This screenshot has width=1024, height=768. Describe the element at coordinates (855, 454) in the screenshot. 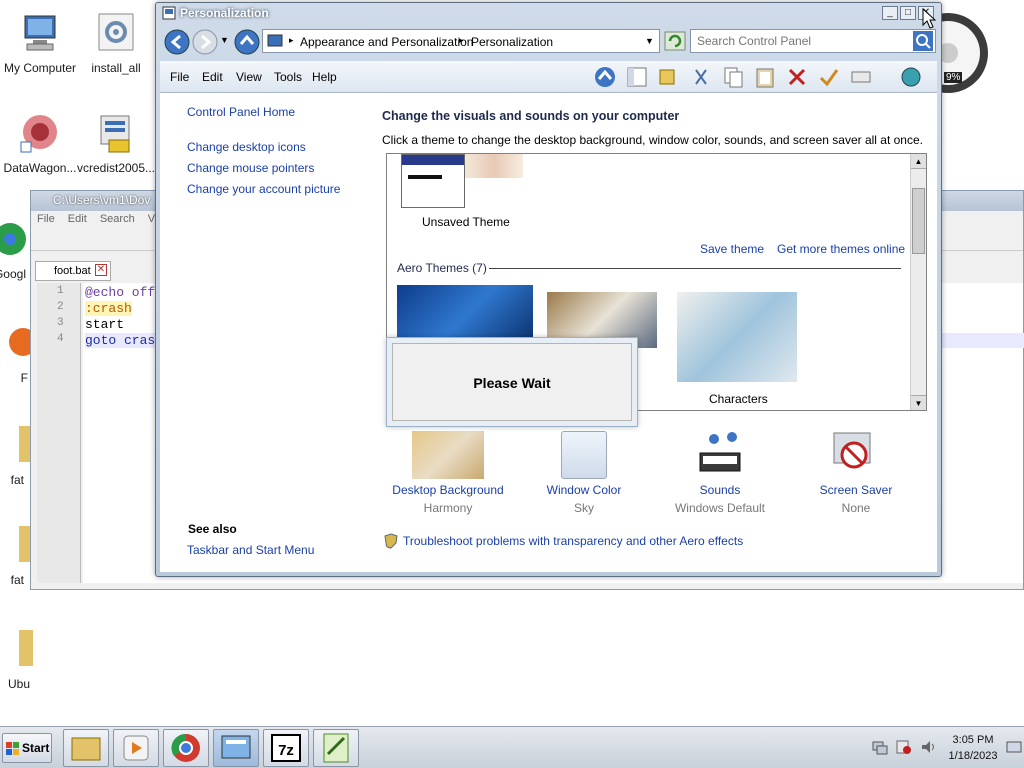

I see `screen-saver-icon` at that location.